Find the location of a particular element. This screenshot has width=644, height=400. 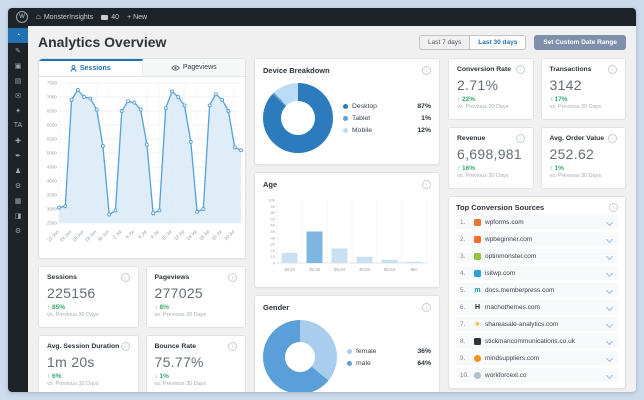

source-row-wpforms-com: 1. wpforms.com is located at coordinates (537, 222).